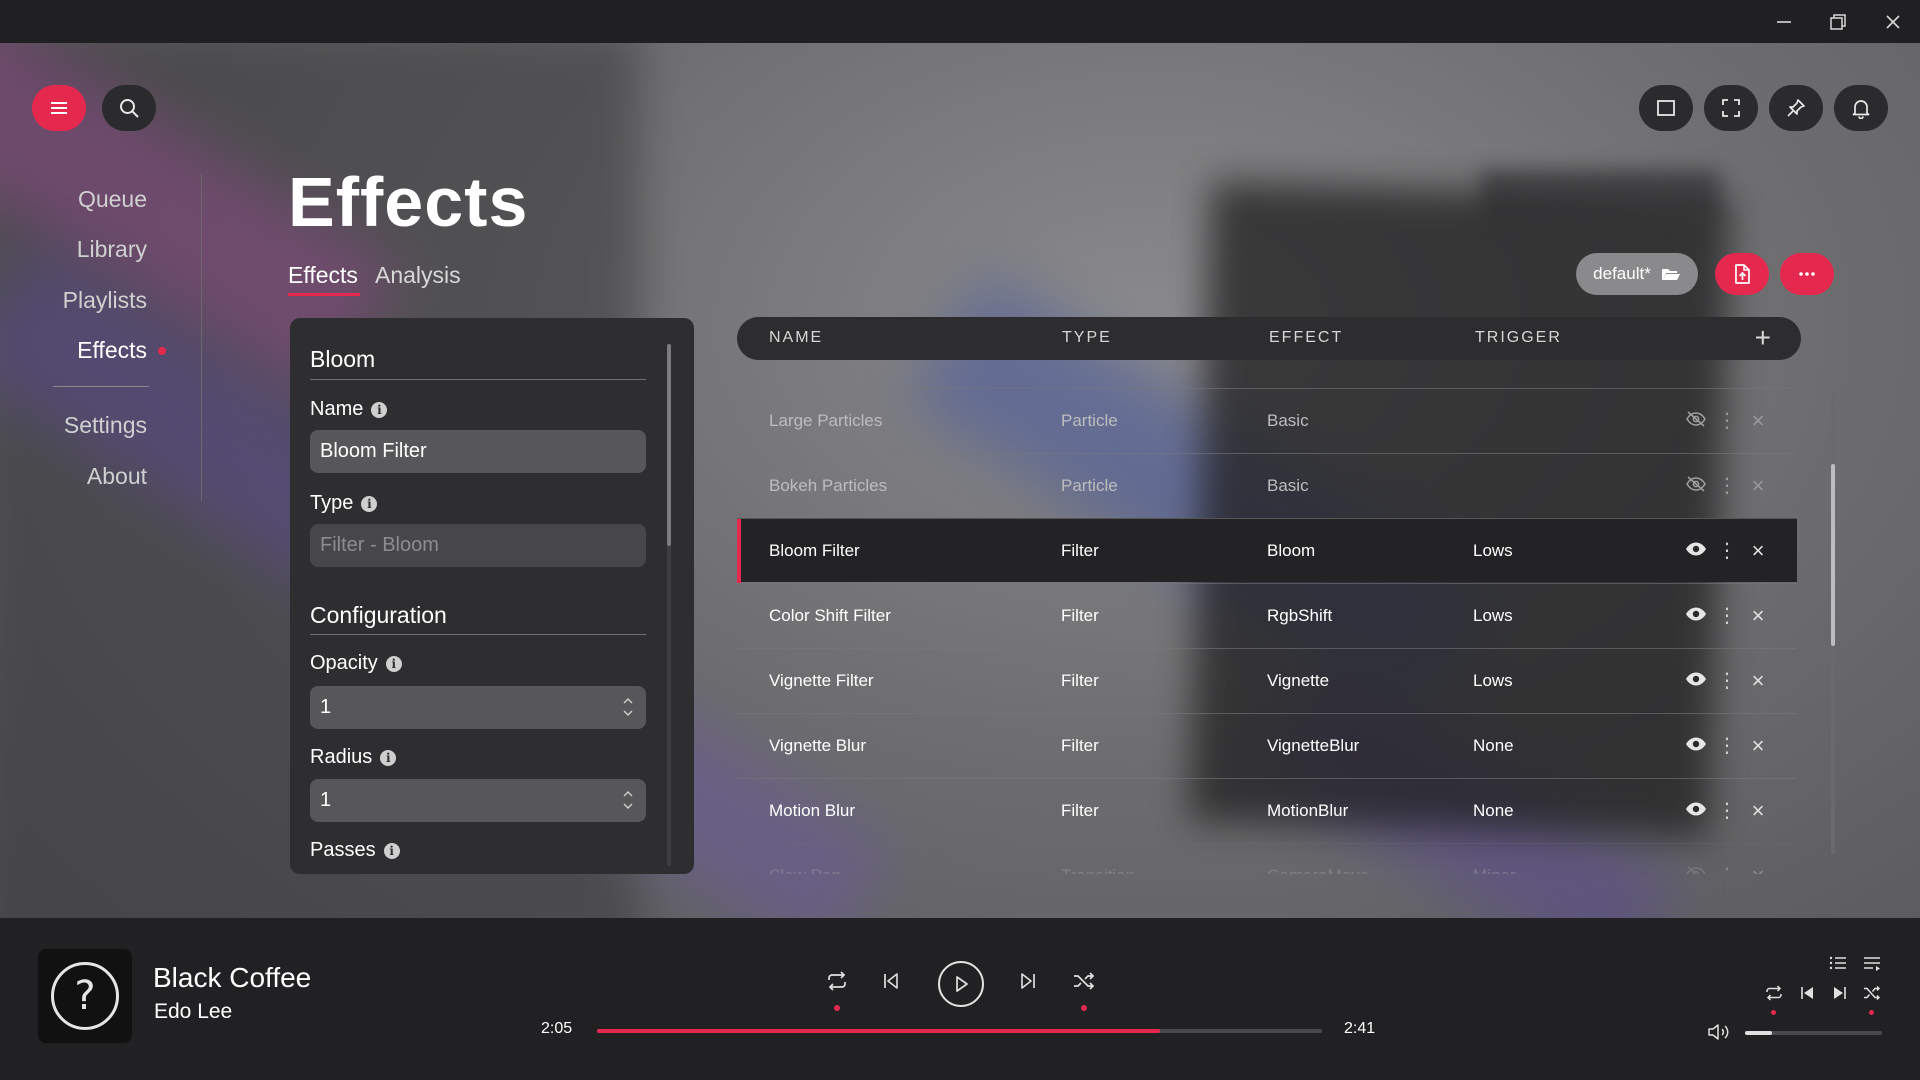  Describe the element at coordinates (1872, 993) in the screenshot. I see `mini-shuffle-button` at that location.